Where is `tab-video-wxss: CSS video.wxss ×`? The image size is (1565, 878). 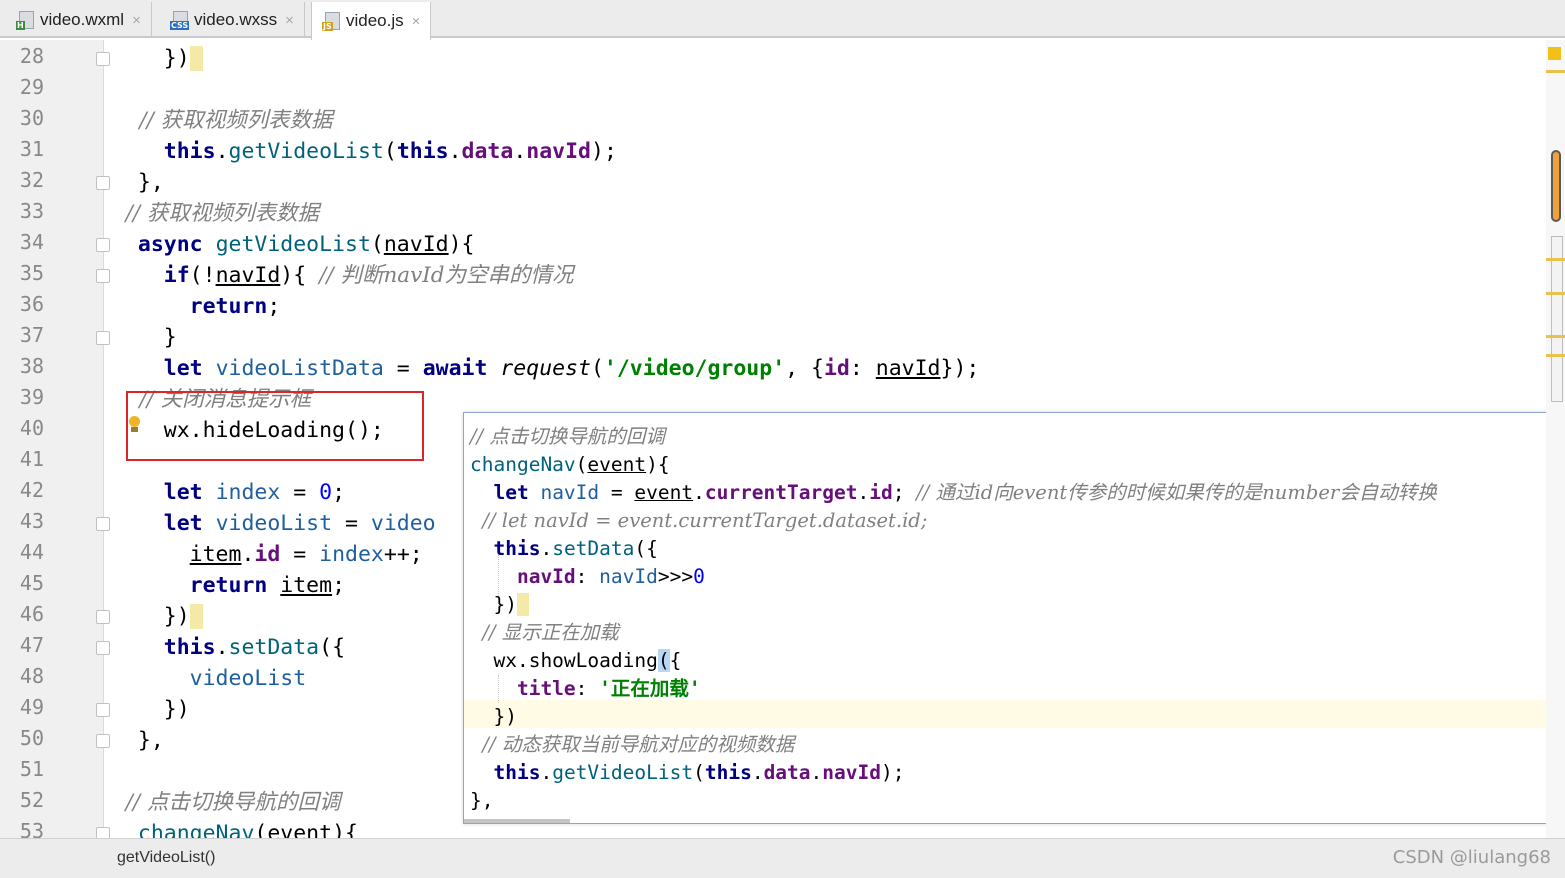 tab-video-wxss: CSS video.wxss × is located at coordinates (232, 20).